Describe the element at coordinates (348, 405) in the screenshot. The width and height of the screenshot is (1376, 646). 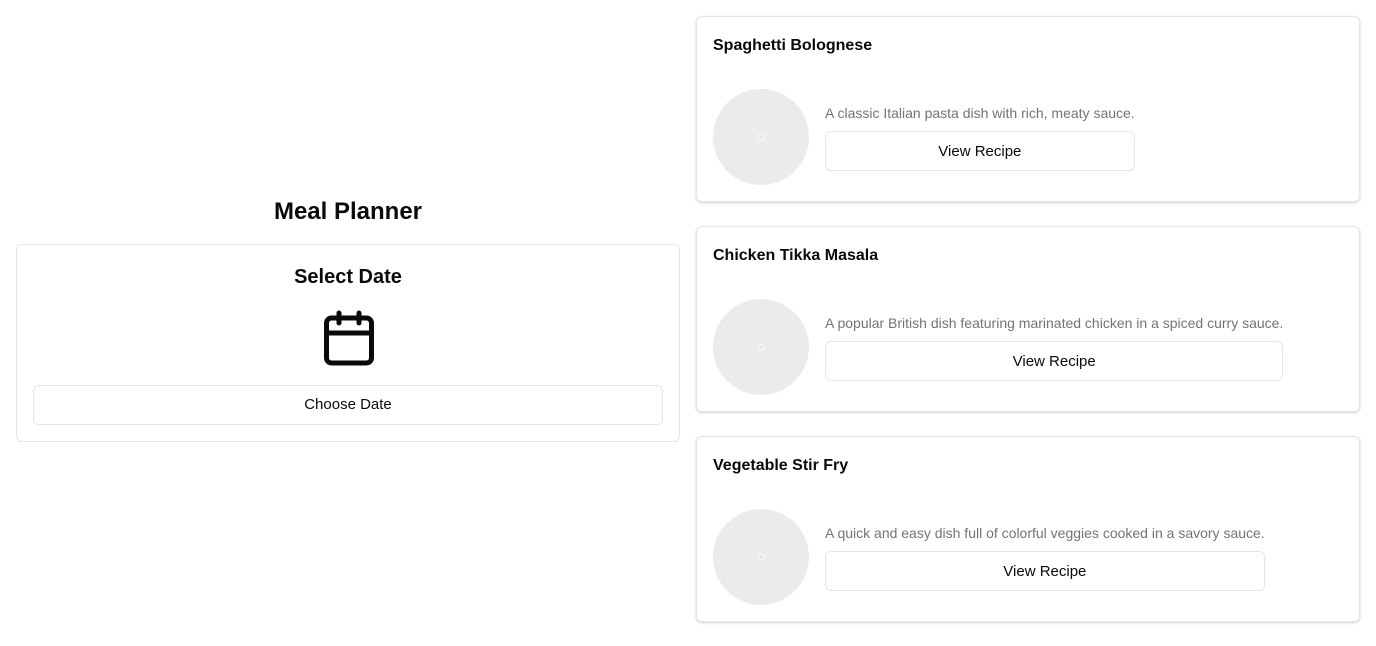
I see `choose-date-button: Choose Date` at that location.